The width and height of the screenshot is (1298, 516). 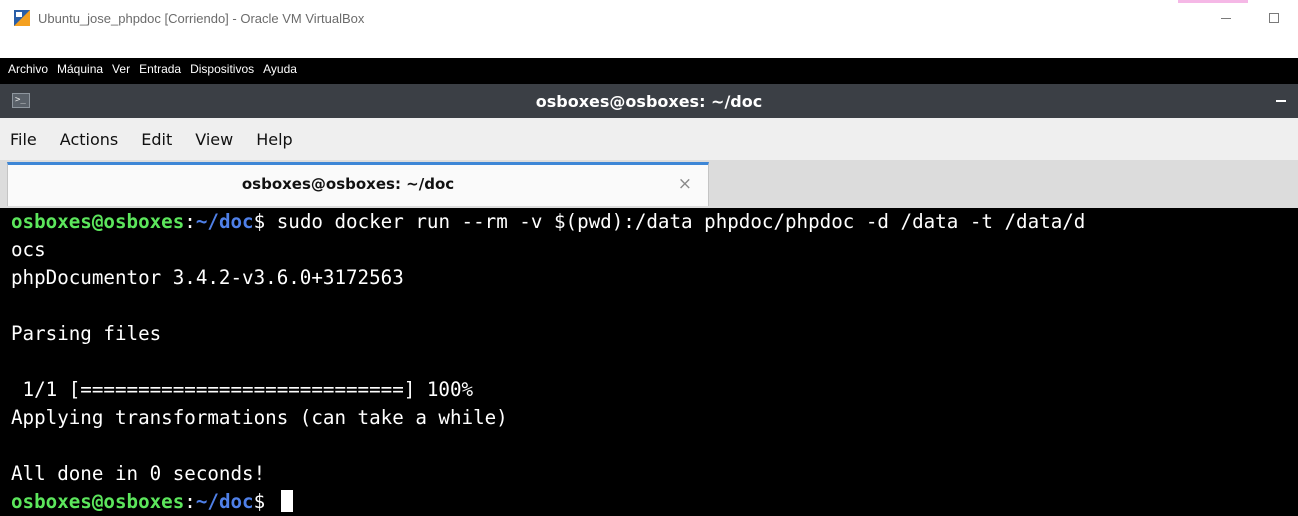 What do you see at coordinates (280, 69) in the screenshot?
I see `vbox-menu-ayuda: Ayuda` at bounding box center [280, 69].